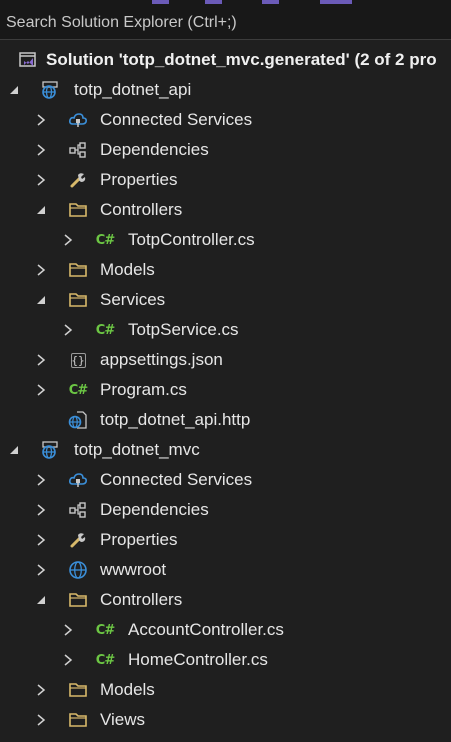  Describe the element at coordinates (191, 239) in the screenshot. I see `tree-item-label: TotpController.cs` at that location.